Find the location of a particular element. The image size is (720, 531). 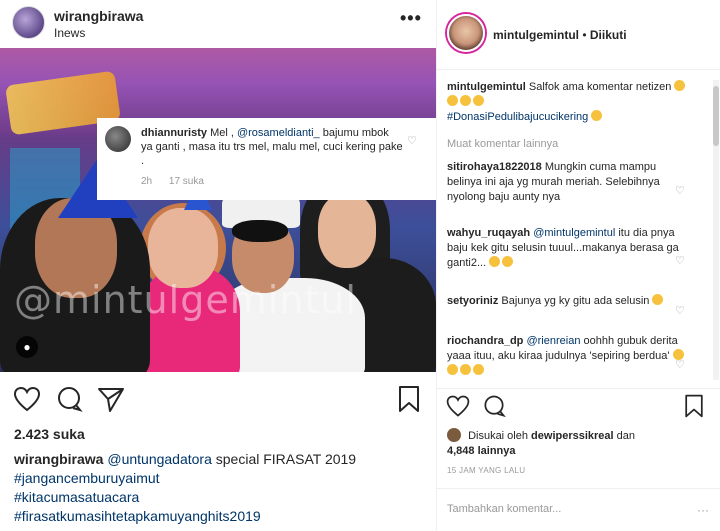

caption-mention: @untungadatora is located at coordinates (159, 459).